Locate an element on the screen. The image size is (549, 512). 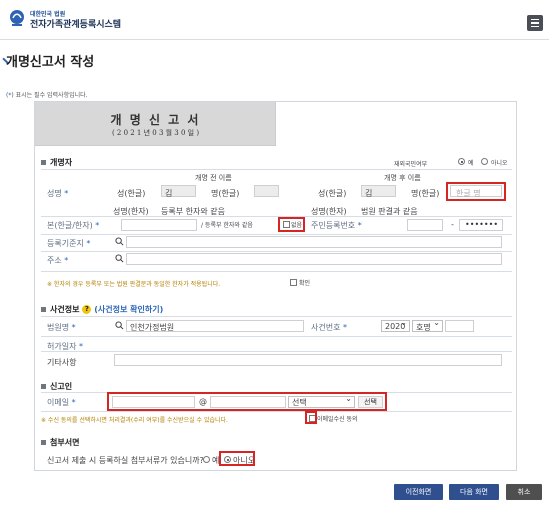
foreign-question: 재외국민여부 is located at coordinates (411, 164).